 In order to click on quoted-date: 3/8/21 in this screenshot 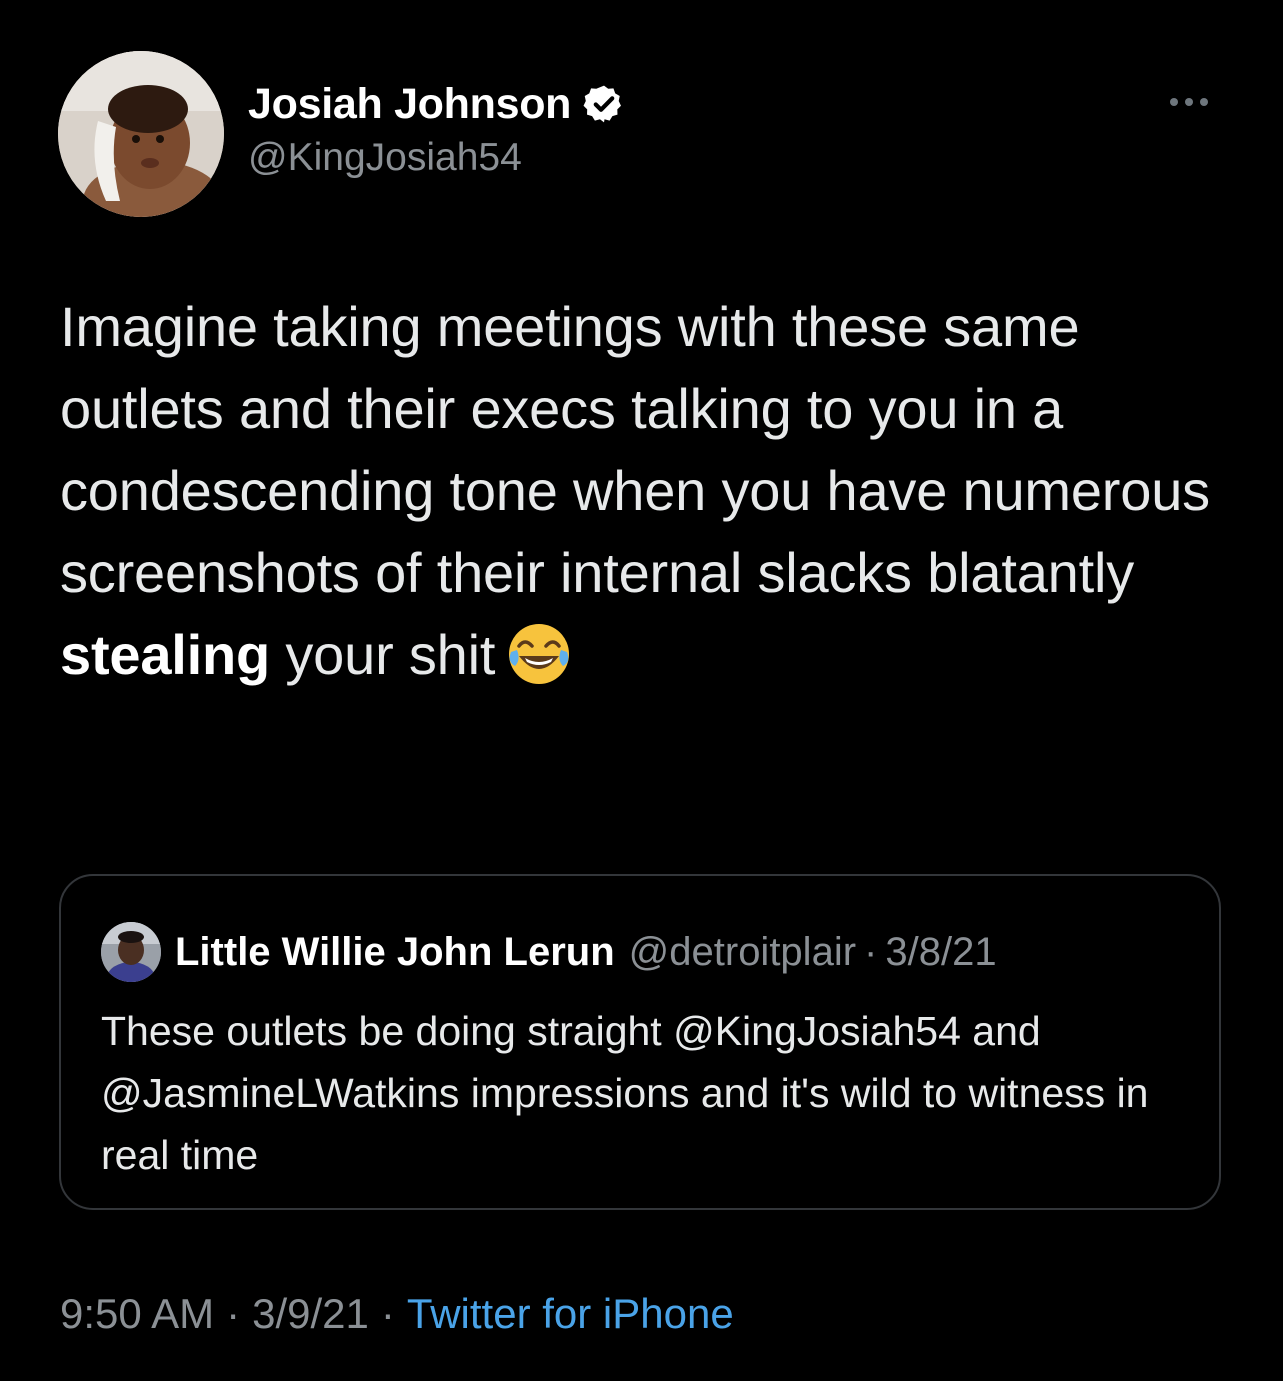, I will do `click(940, 952)`.